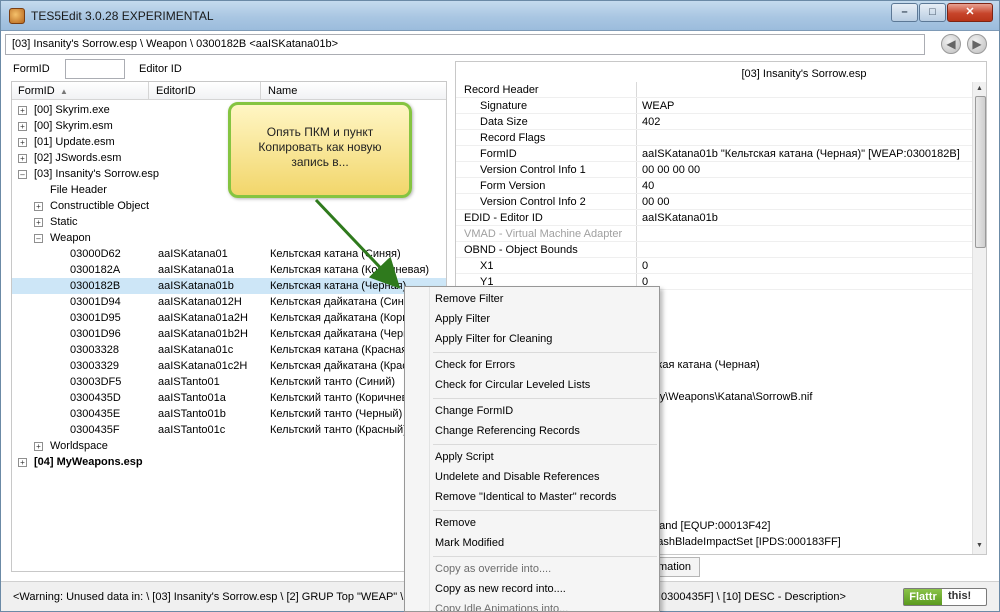 This screenshot has width=1000, height=612. I want to click on flattr-button: Flattr this!, so click(945, 597).